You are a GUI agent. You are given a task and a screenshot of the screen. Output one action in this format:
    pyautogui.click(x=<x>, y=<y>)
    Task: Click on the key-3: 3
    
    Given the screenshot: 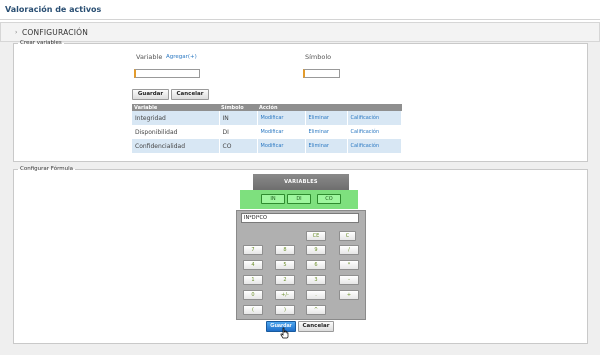 What is the action you would take?
    pyautogui.click(x=316, y=280)
    